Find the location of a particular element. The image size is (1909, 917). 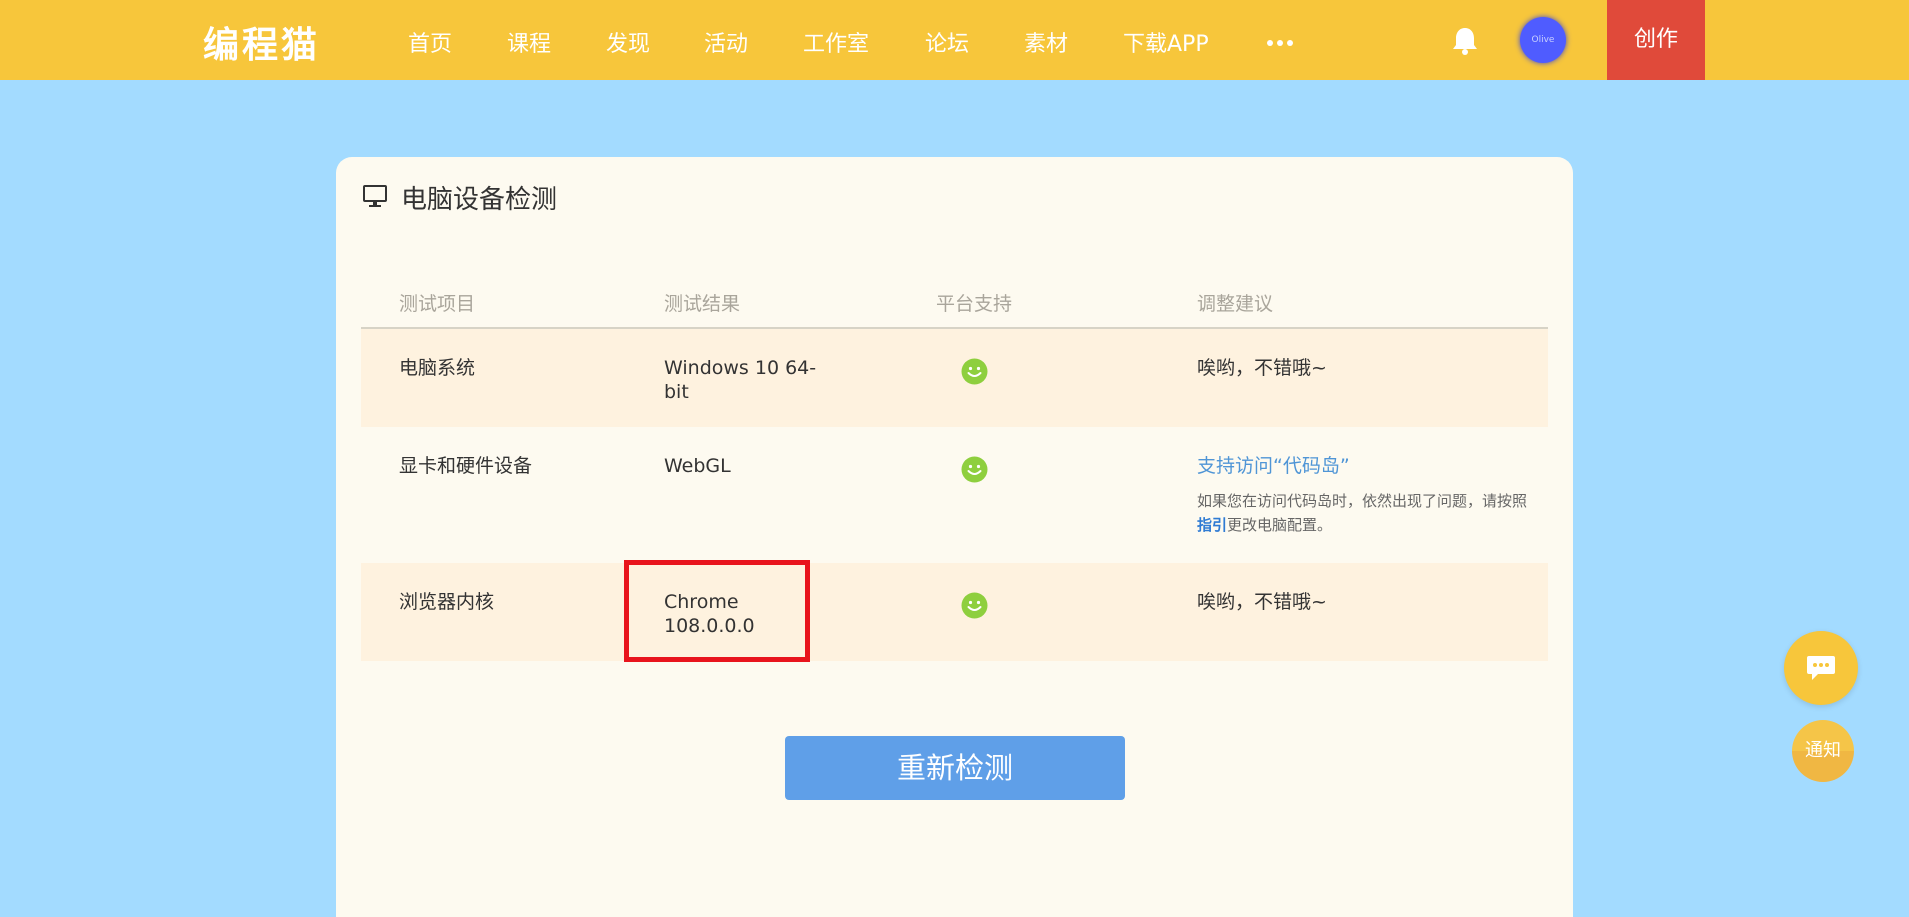

header-platform-support: 平台支持 is located at coordinates (974, 304).